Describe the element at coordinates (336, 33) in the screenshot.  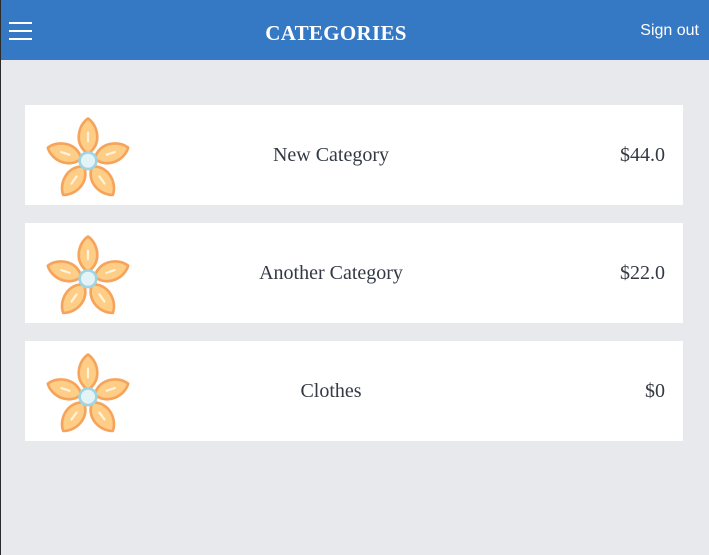
I see `page-title: CATEGORIES` at that location.